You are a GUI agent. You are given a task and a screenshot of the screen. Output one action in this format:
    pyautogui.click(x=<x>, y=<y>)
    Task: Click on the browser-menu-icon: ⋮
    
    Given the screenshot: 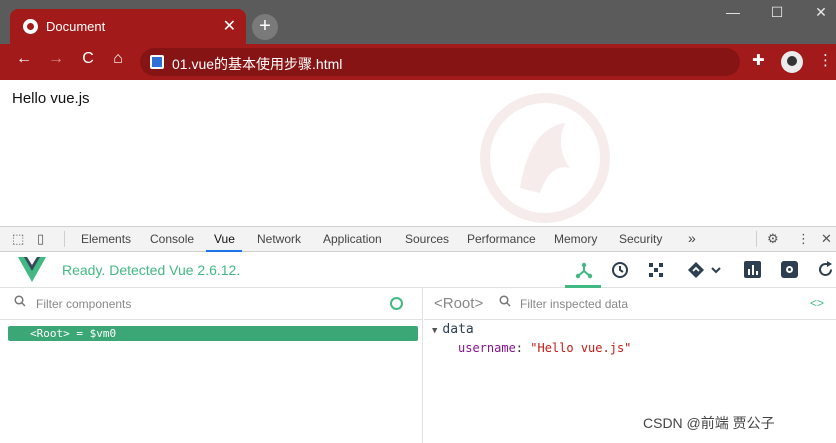 What is the action you would take?
    pyautogui.click(x=825, y=60)
    